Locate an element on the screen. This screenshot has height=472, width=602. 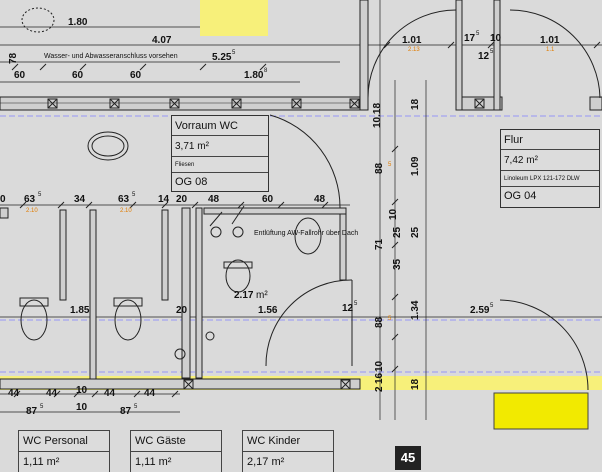
dim-48b: 48 is located at coordinates (320, 199).